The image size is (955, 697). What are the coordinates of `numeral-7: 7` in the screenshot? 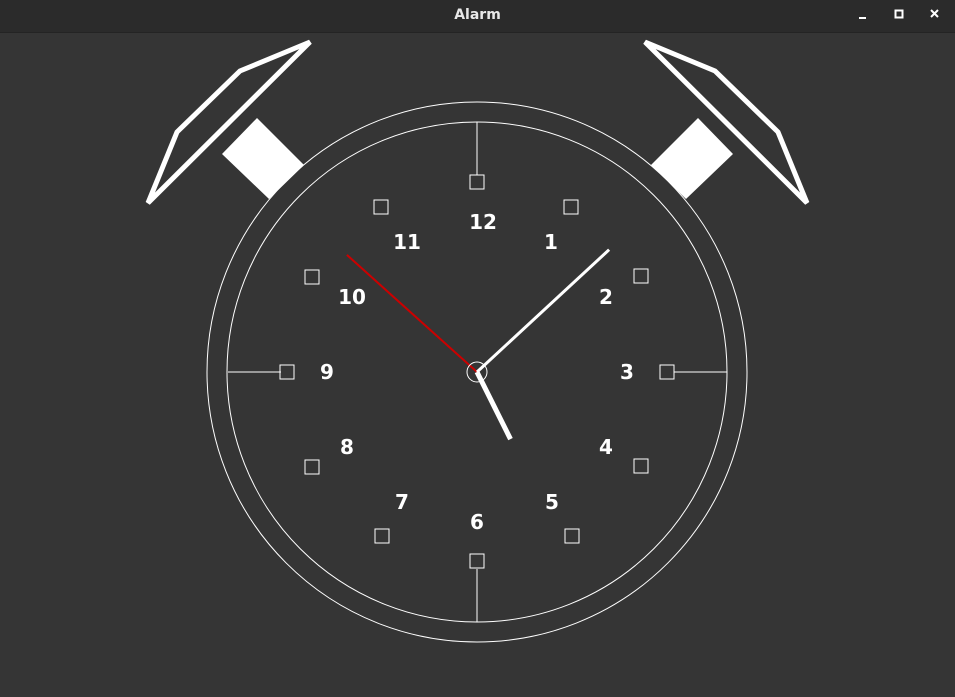 It's located at (402, 502).